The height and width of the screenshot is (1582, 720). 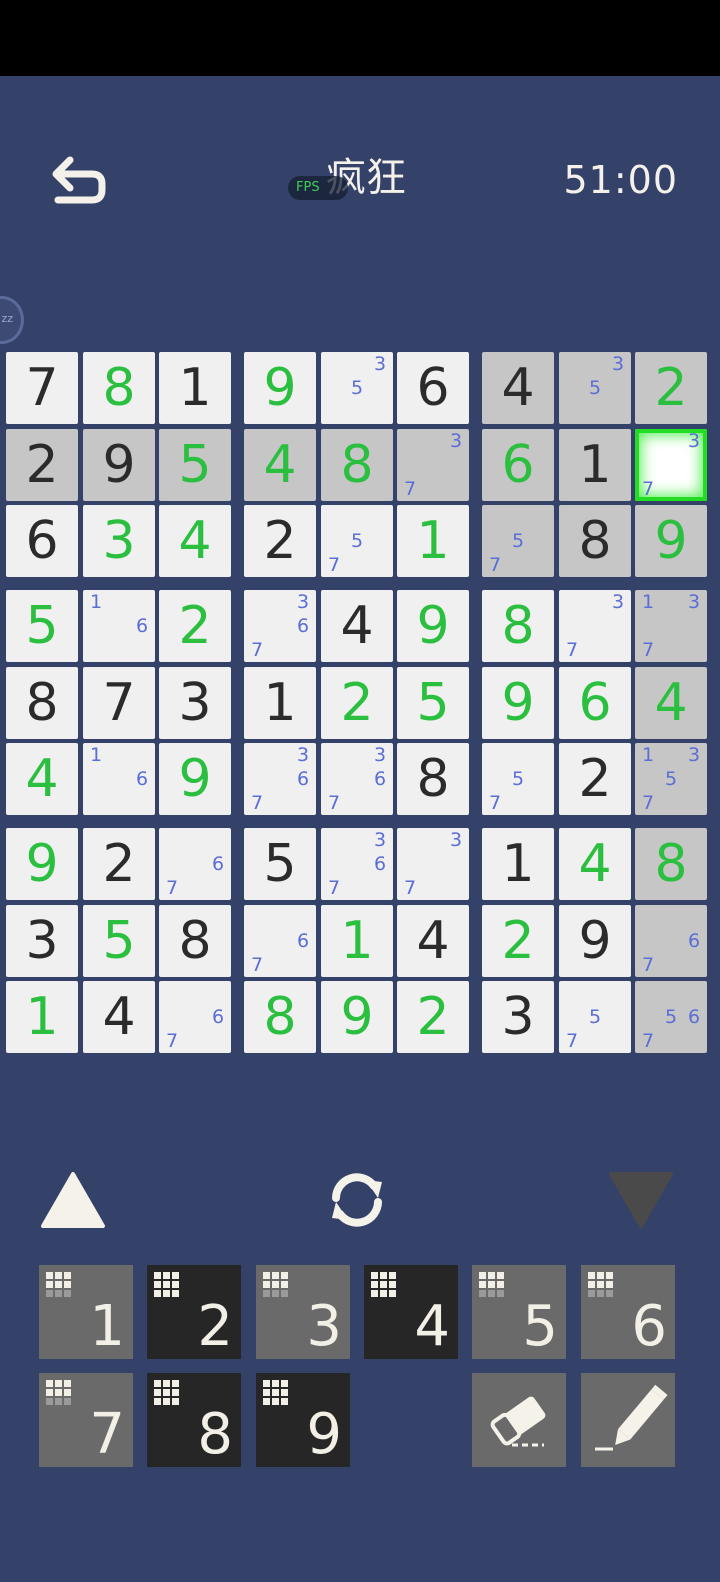 I want to click on cell-r5-c2: 7, so click(x=119, y=703).